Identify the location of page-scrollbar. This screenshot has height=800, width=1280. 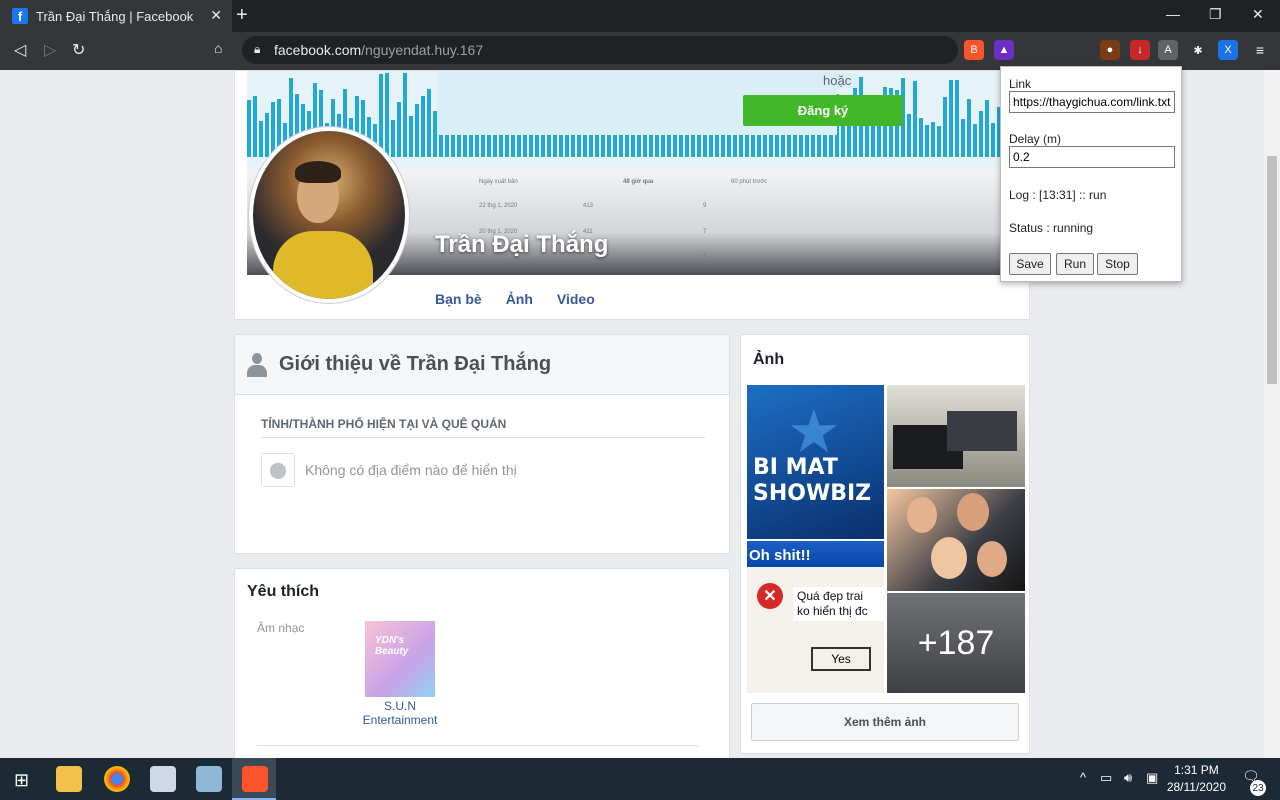
(1272, 414).